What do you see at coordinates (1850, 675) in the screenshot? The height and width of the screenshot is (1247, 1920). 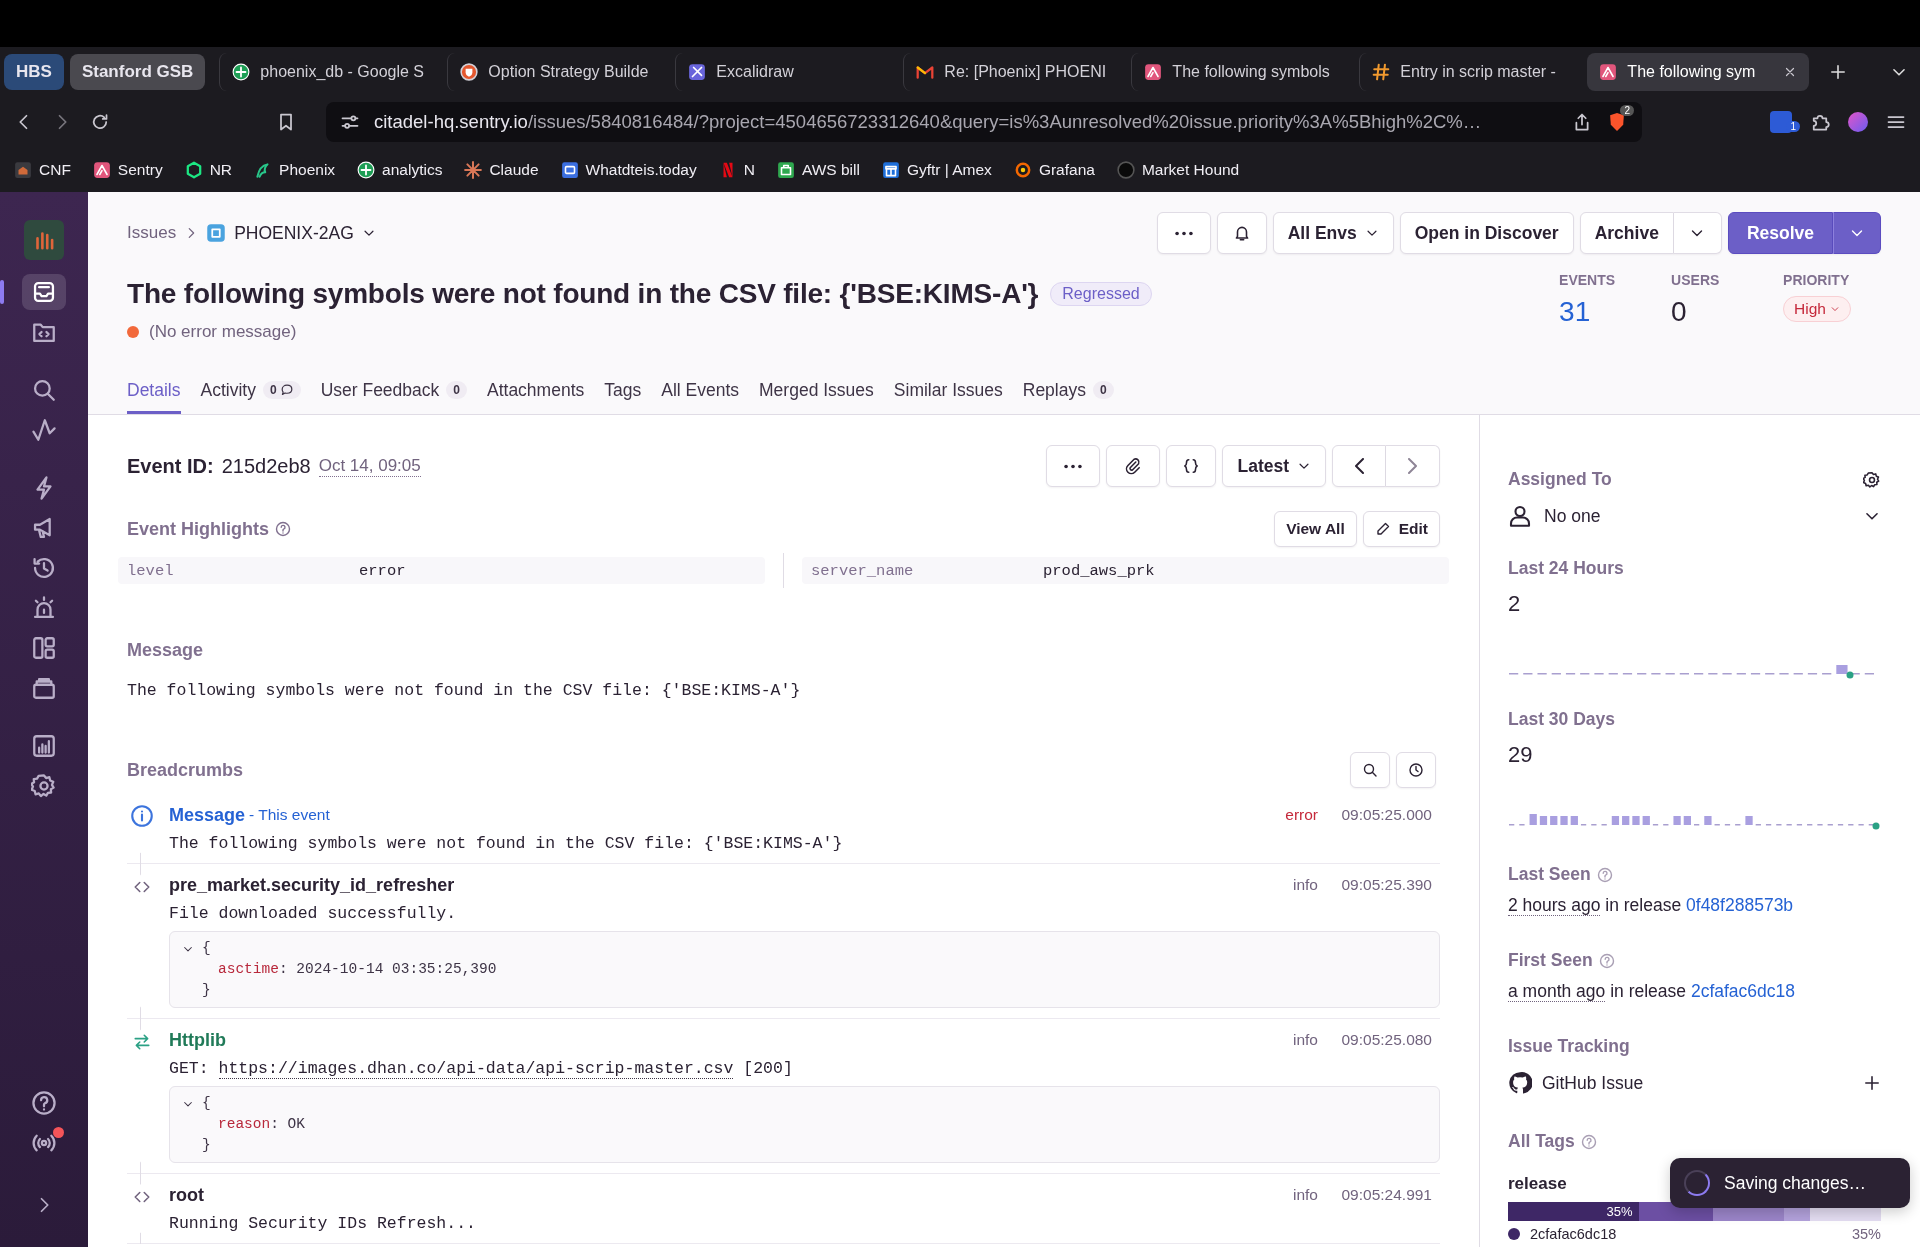 I see `latest-point` at bounding box center [1850, 675].